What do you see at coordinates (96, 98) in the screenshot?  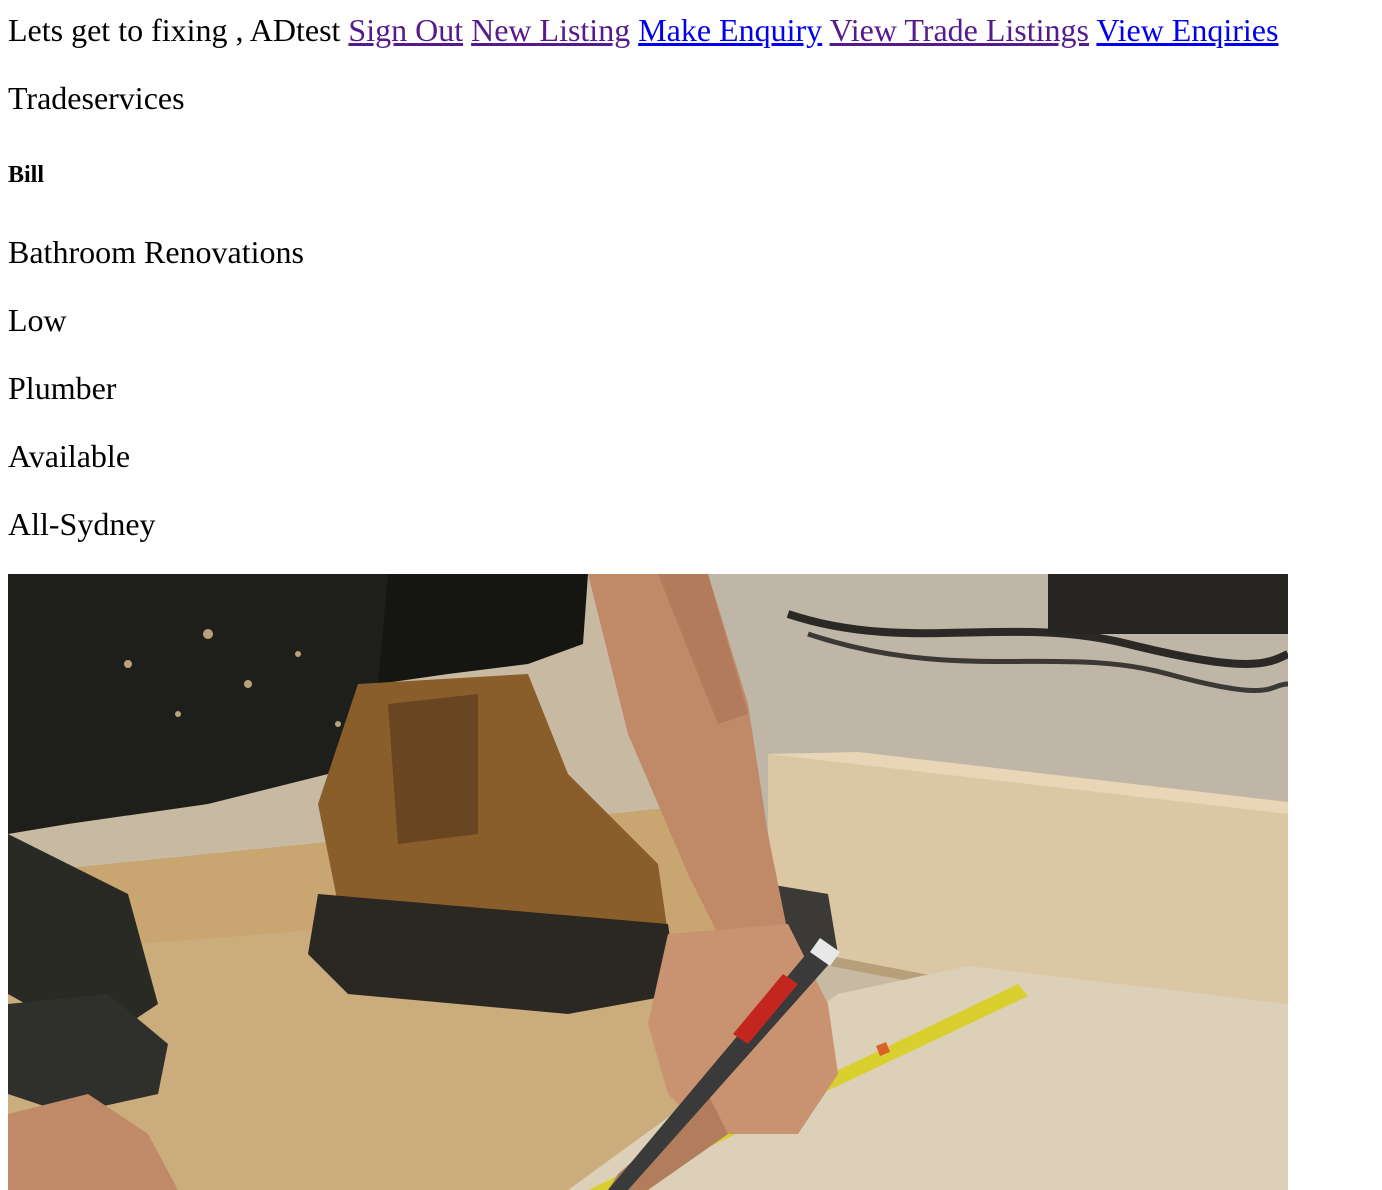 I see `listing-heading: Tradeservices` at bounding box center [96, 98].